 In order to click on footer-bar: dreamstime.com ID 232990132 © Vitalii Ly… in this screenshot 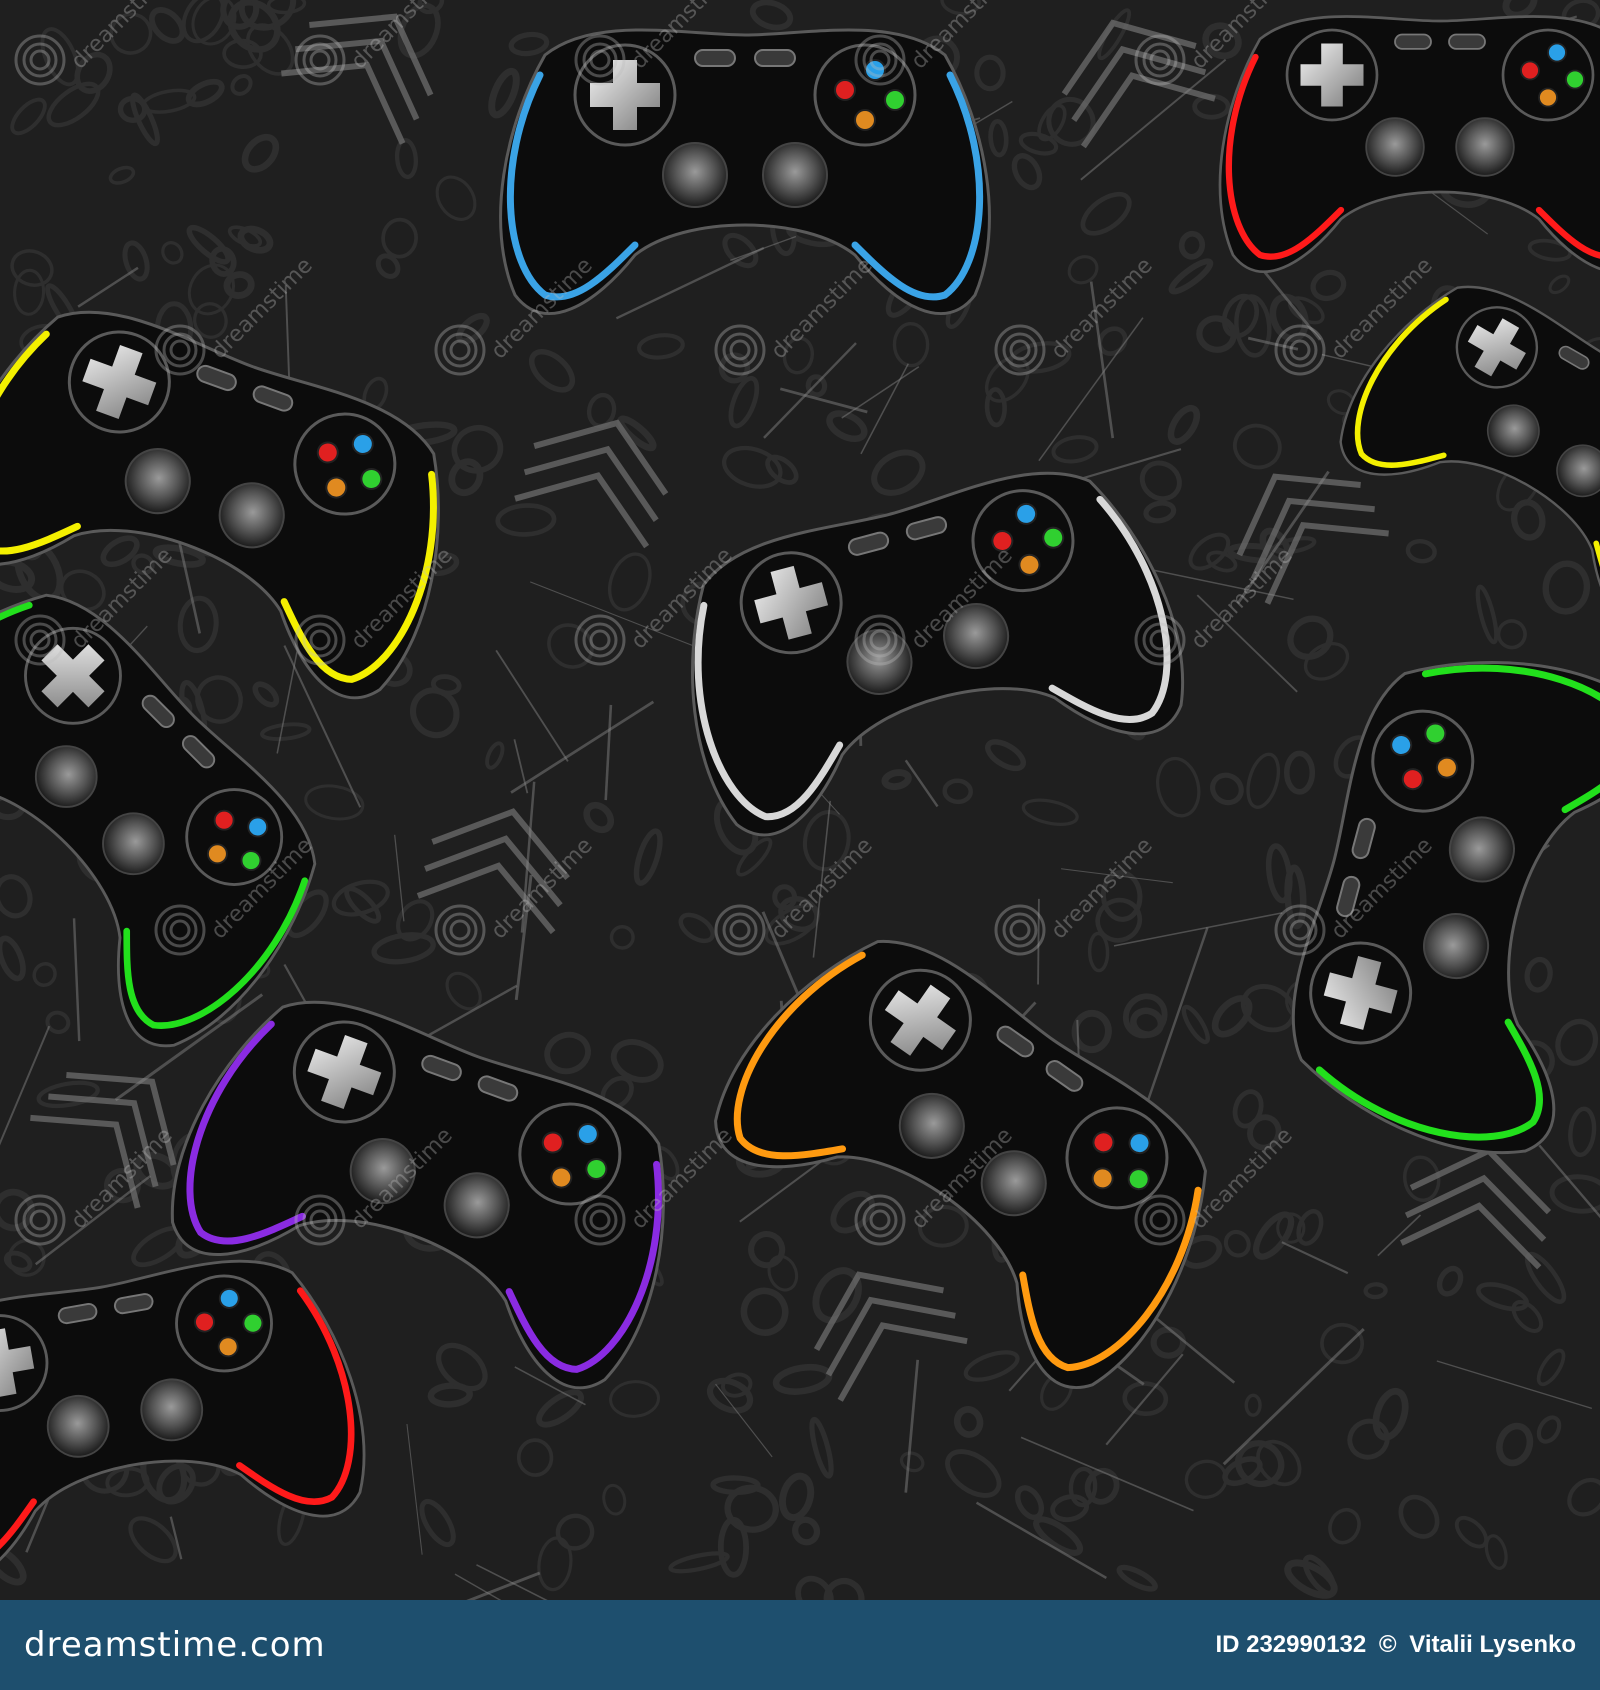, I will do `click(800, 1645)`.